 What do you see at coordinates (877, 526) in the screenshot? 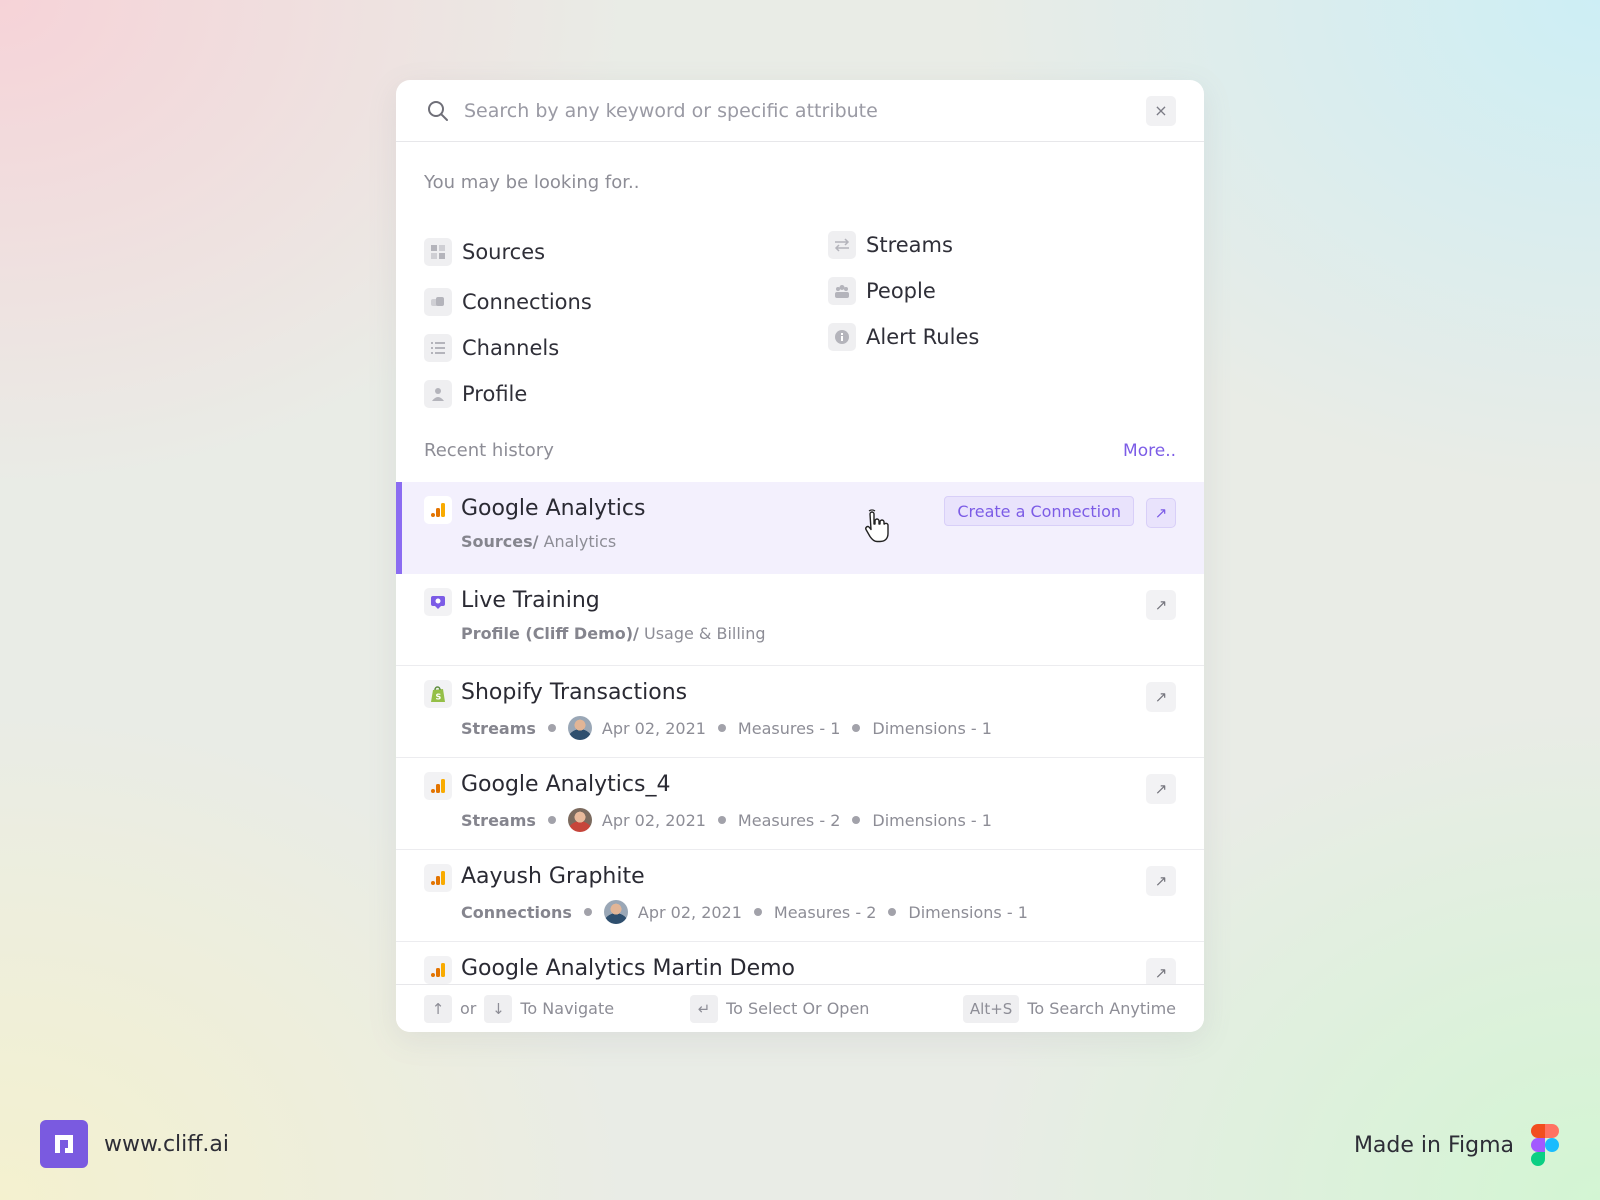
I see `pointer-hand-icon` at bounding box center [877, 526].